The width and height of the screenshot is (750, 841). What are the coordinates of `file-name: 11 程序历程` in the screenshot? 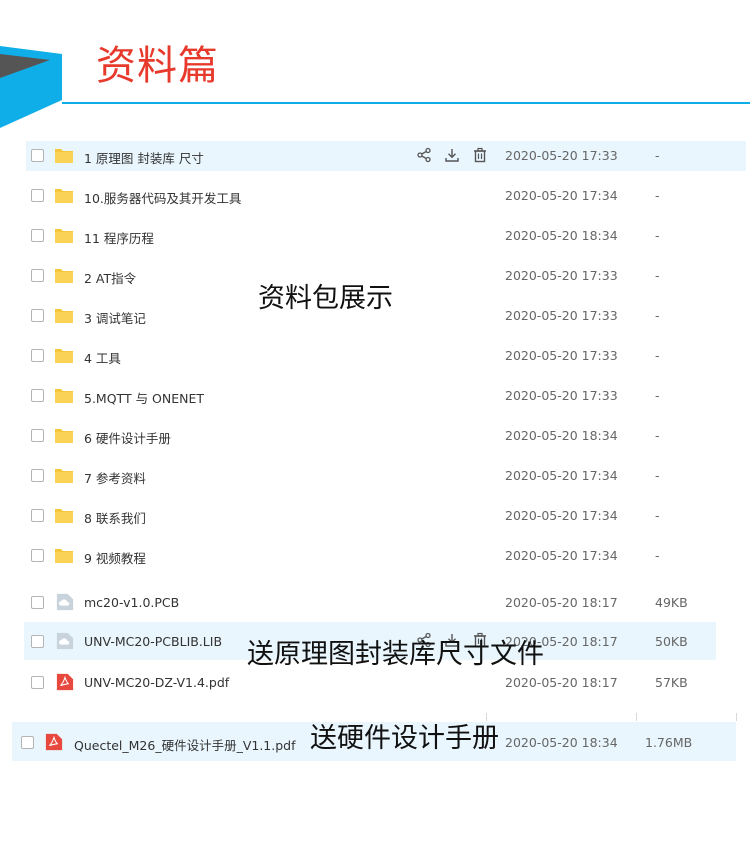 It's located at (119, 237).